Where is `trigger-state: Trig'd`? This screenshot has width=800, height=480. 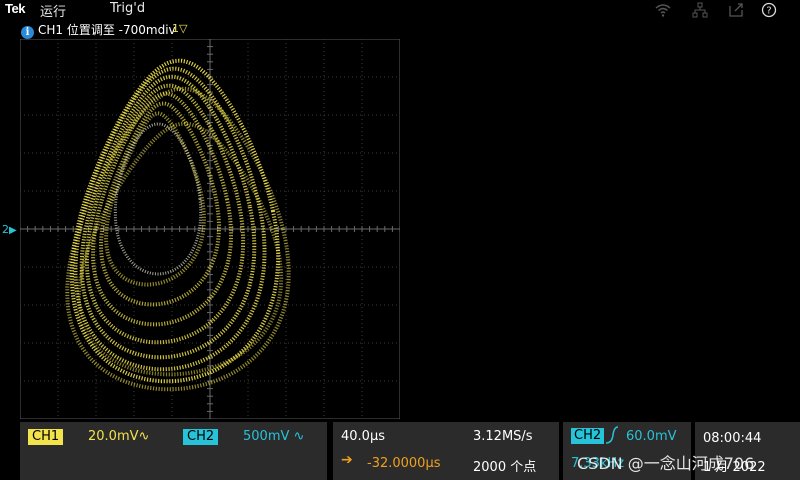 trigger-state: Trig'd is located at coordinates (128, 8).